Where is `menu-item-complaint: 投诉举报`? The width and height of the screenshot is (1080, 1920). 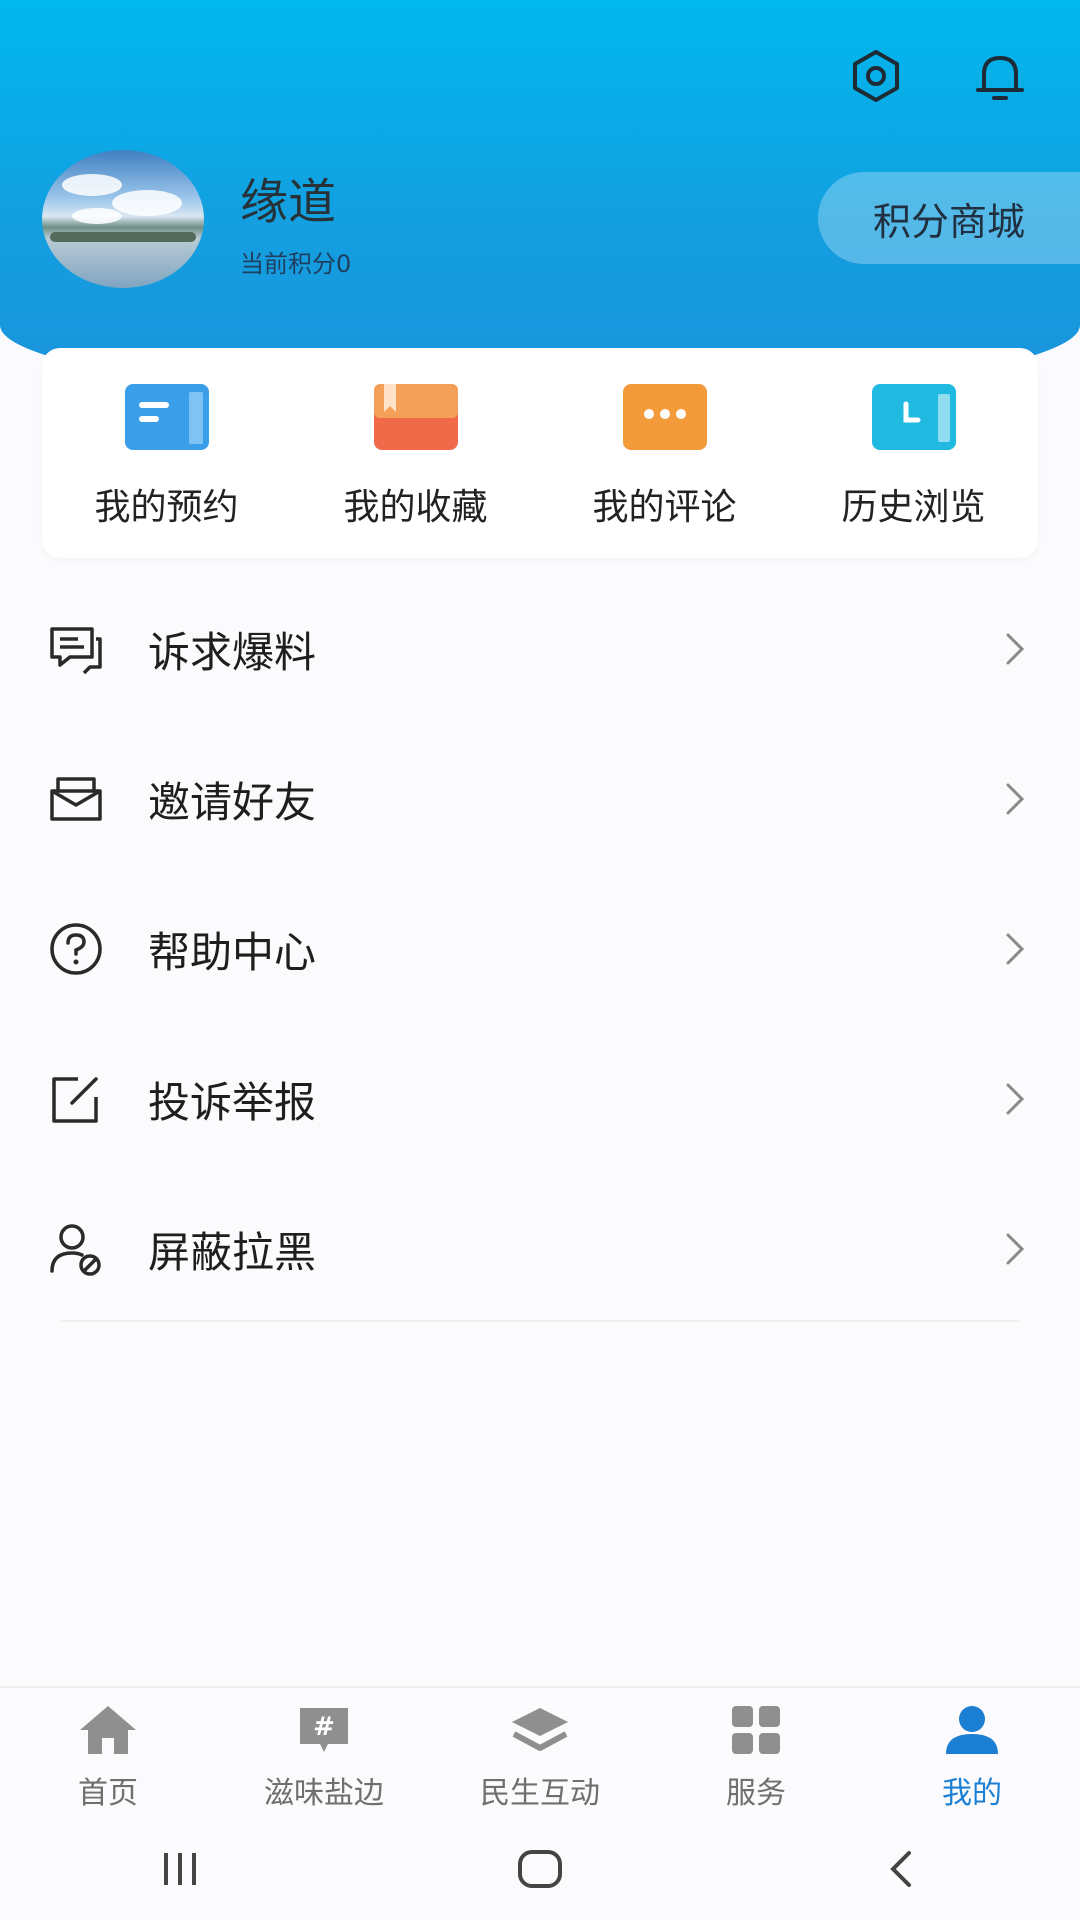 menu-item-complaint: 投诉举报 is located at coordinates (540, 1099).